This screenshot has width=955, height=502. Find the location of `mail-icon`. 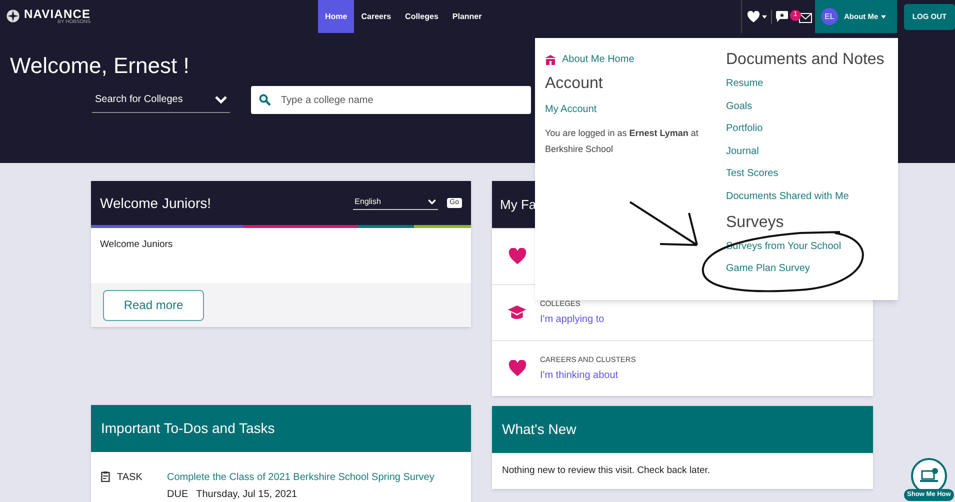

mail-icon is located at coordinates (805, 17).